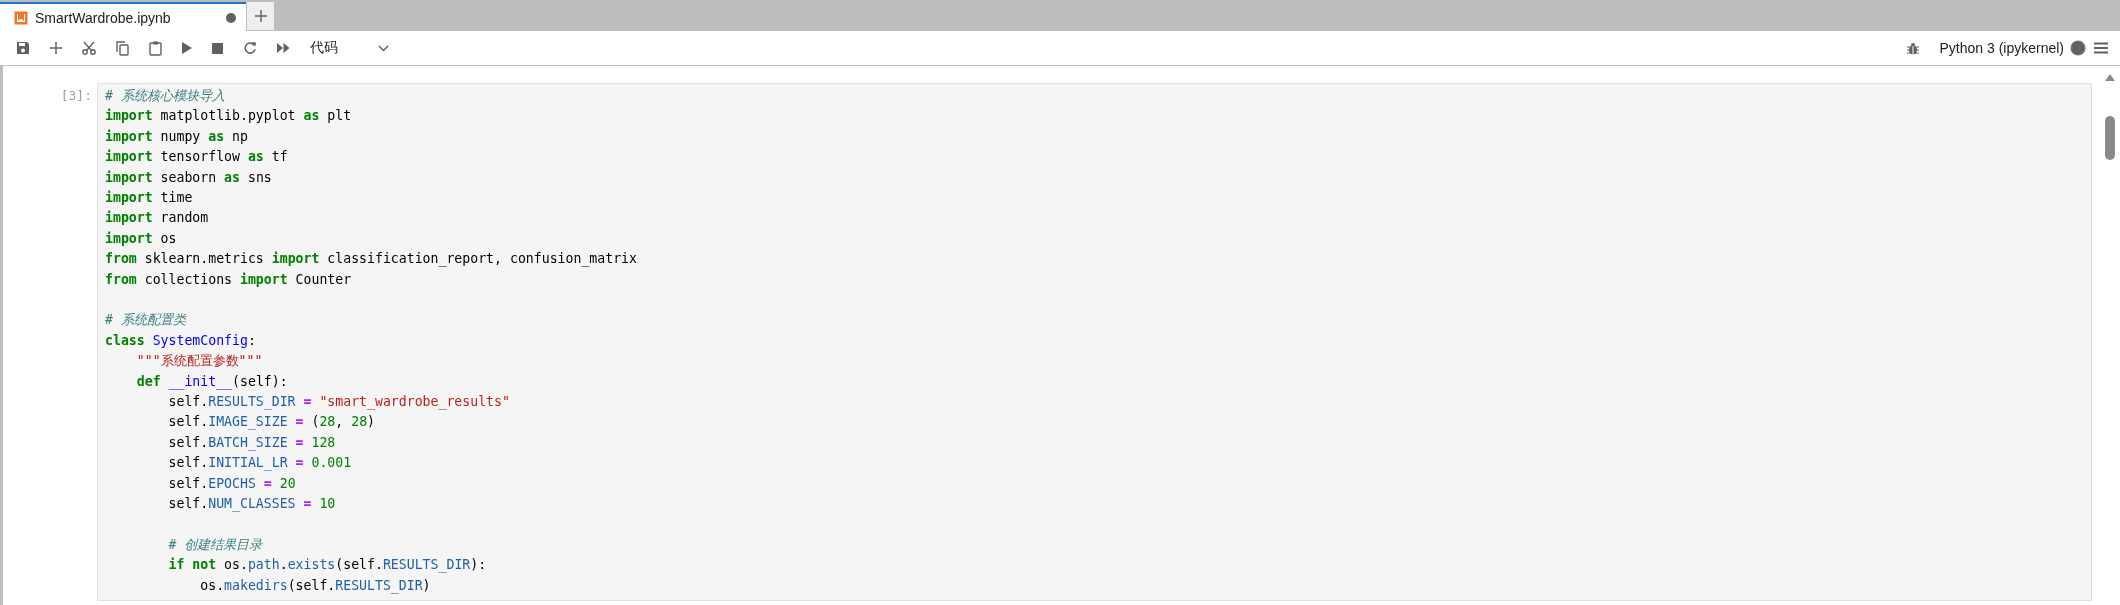 This screenshot has height=605, width=2120. What do you see at coordinates (327, 565) in the screenshot?
I see `code-line: if not os.path.exists(self.RESULTS_DIR):` at bounding box center [327, 565].